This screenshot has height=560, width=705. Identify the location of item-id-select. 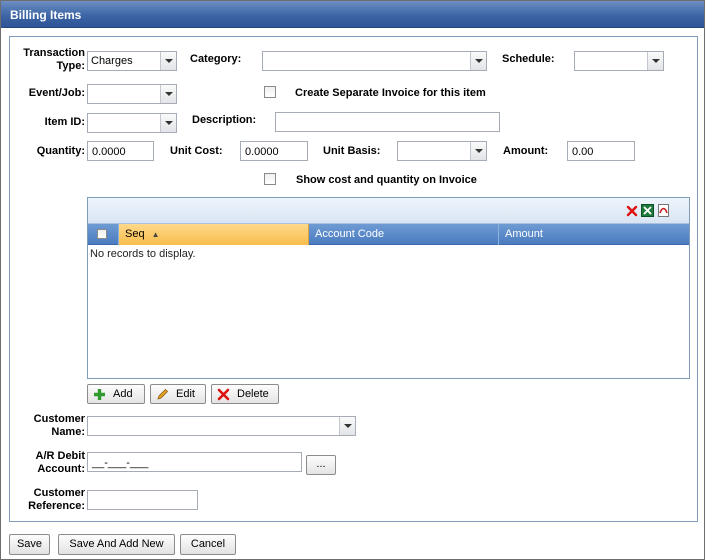
(132, 123).